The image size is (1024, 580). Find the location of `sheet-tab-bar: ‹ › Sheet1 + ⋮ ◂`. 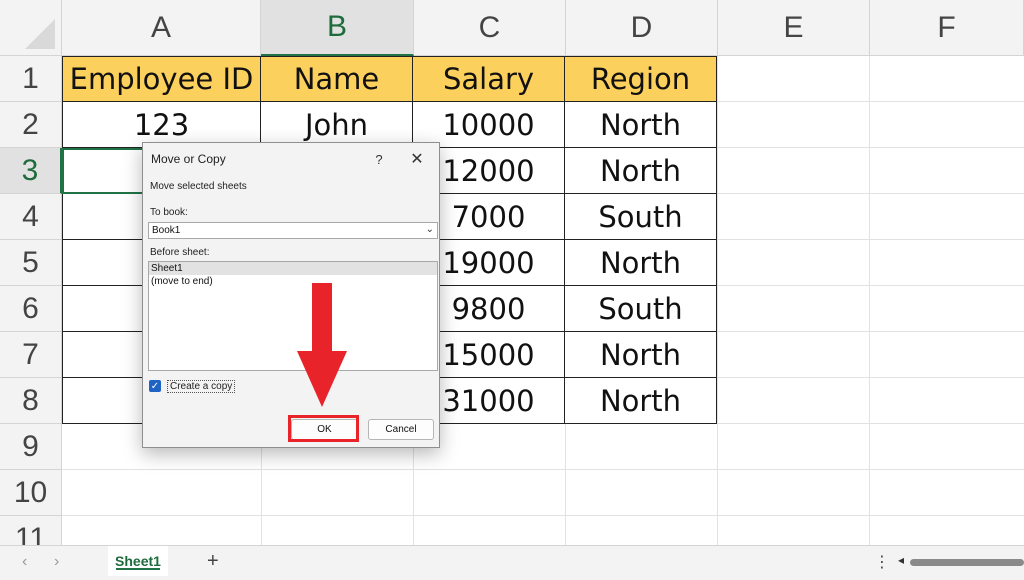

sheet-tab-bar: ‹ › Sheet1 + ⋮ ◂ is located at coordinates (512, 562).